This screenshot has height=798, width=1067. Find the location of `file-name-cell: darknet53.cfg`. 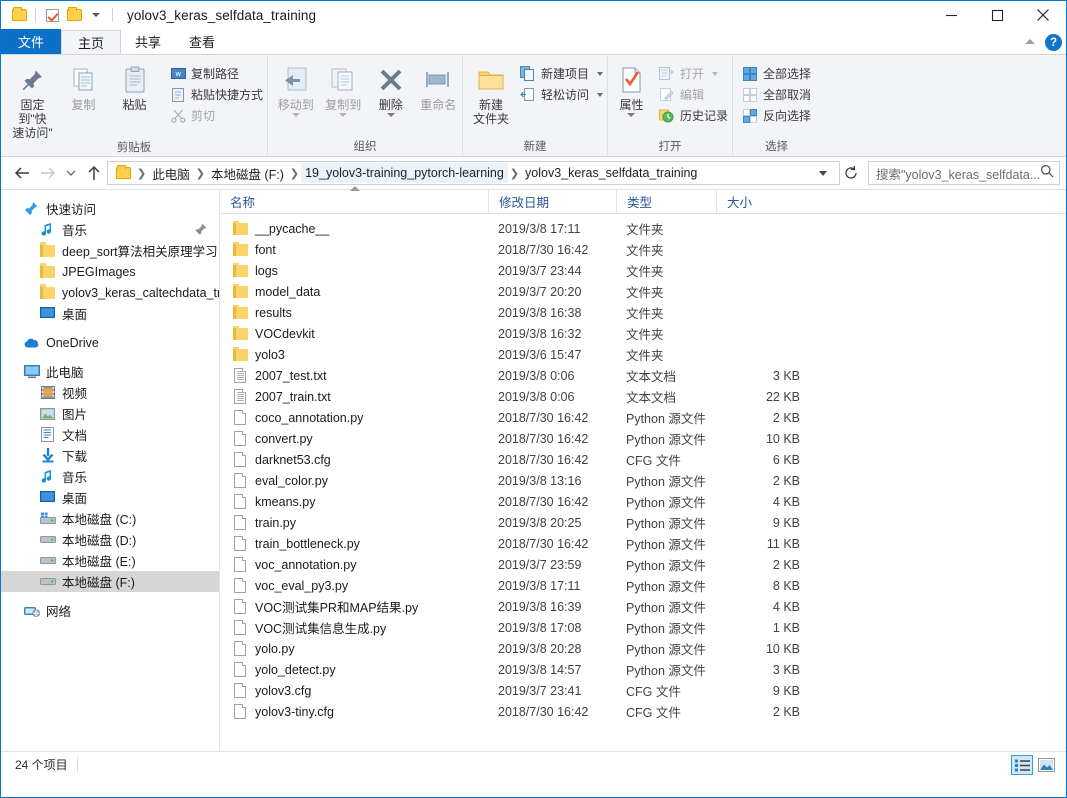

file-name-cell: darknet53.cfg is located at coordinates (354, 460).